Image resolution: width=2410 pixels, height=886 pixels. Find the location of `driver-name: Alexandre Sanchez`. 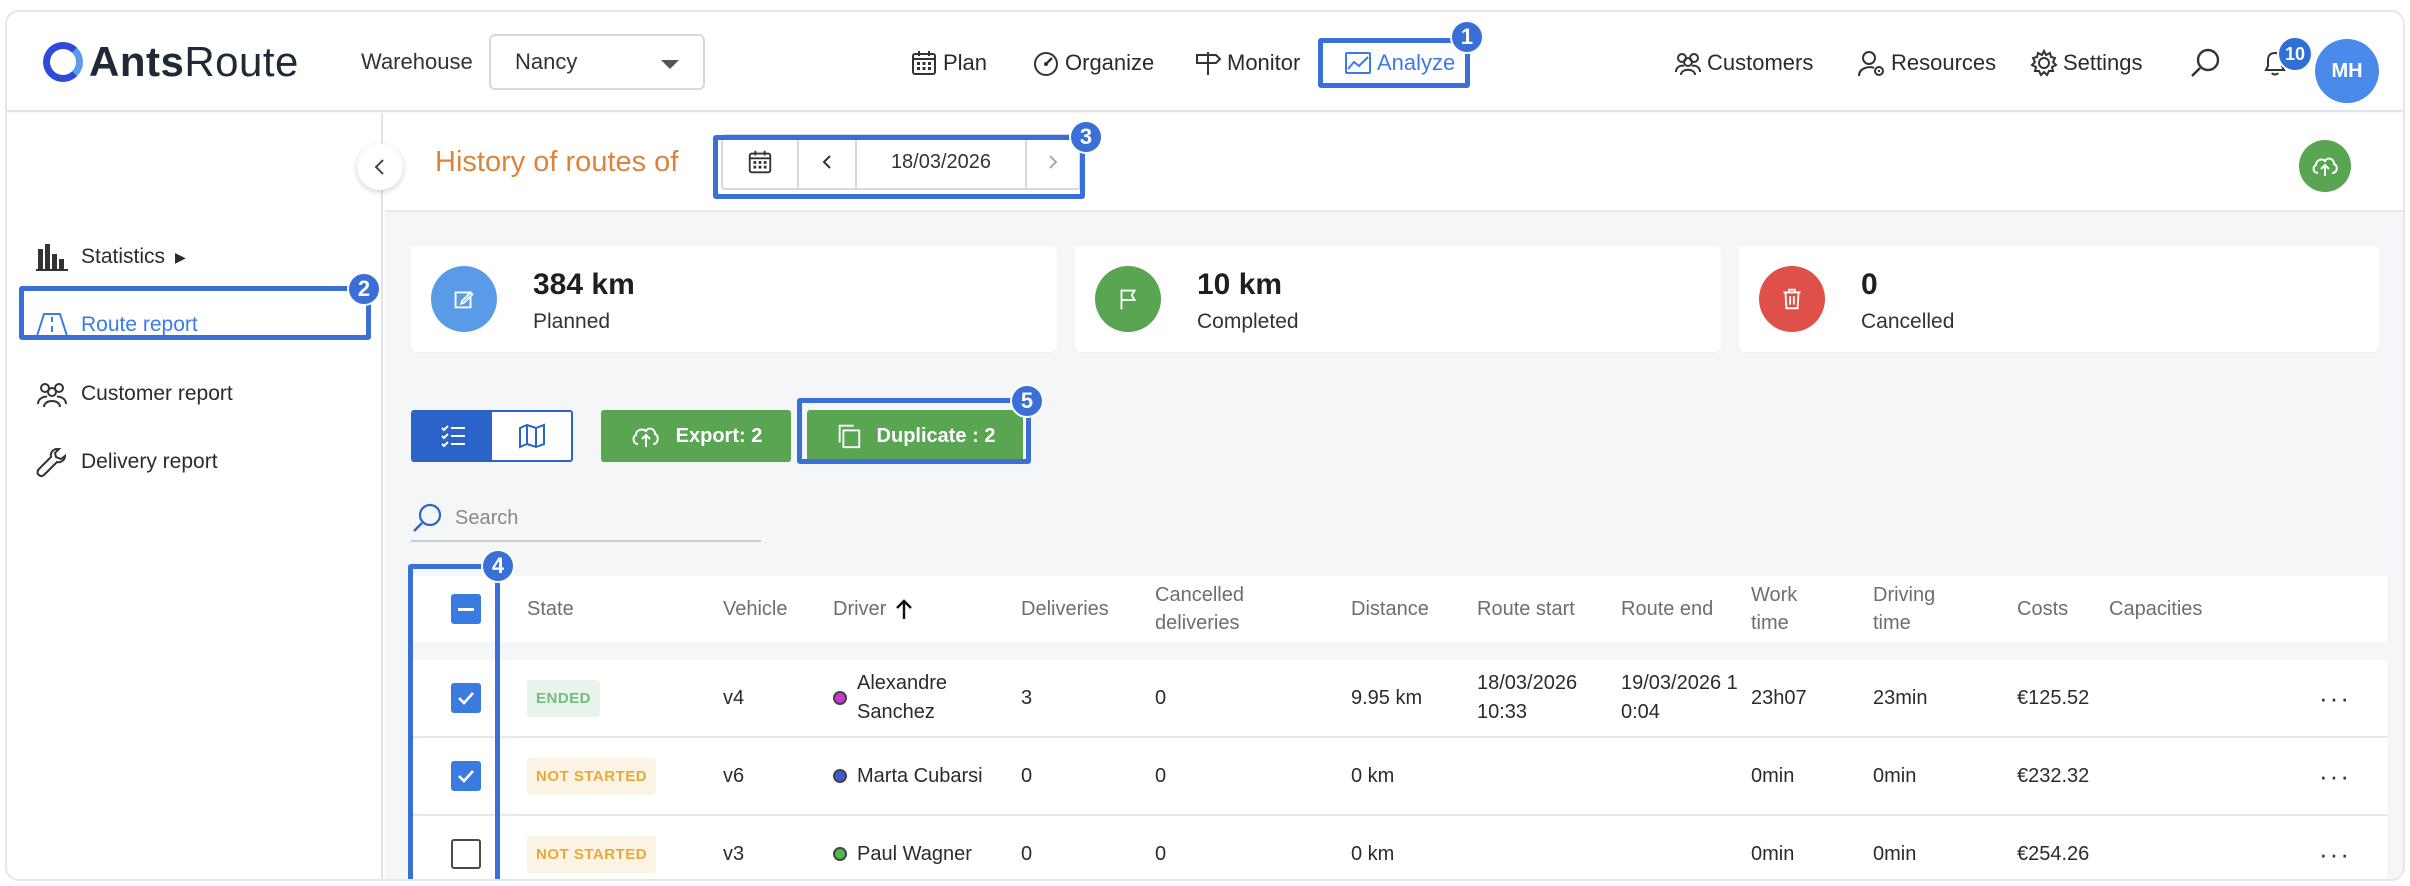

driver-name: Alexandre Sanchez is located at coordinates (902, 697).